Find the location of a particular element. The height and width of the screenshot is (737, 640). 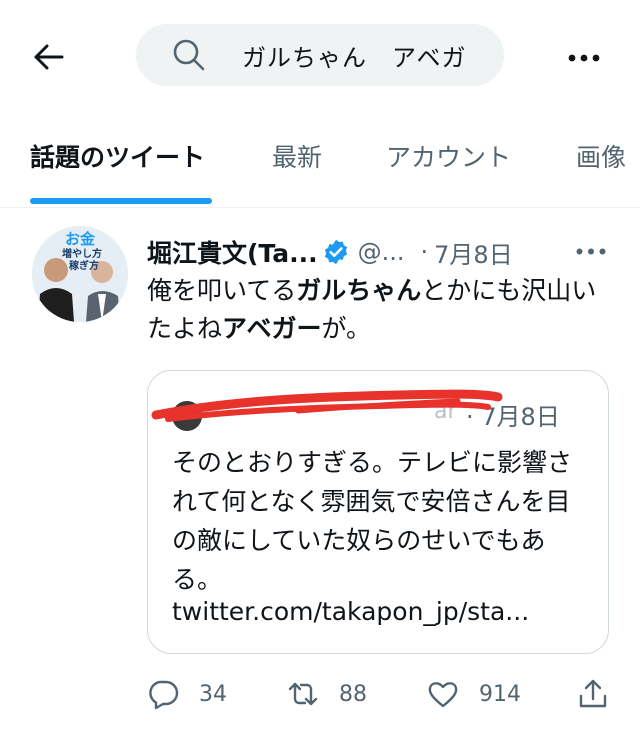

tweet-actions: 34 88 914 is located at coordinates (382, 696).